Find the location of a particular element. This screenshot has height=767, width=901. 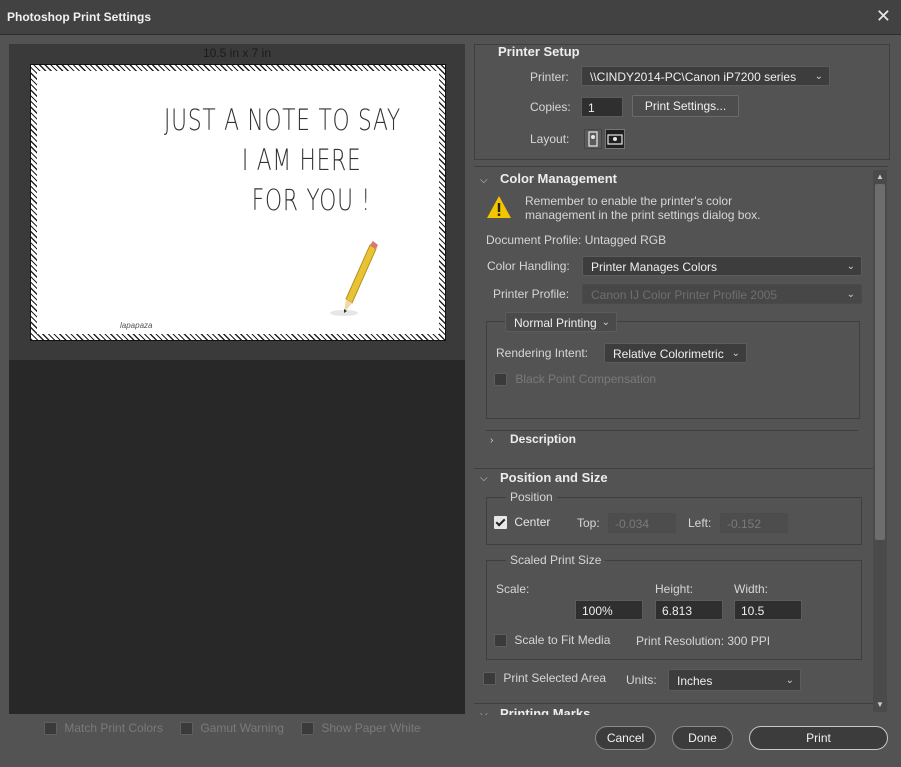

color-management-header: Color Management is located at coordinates (559, 178).